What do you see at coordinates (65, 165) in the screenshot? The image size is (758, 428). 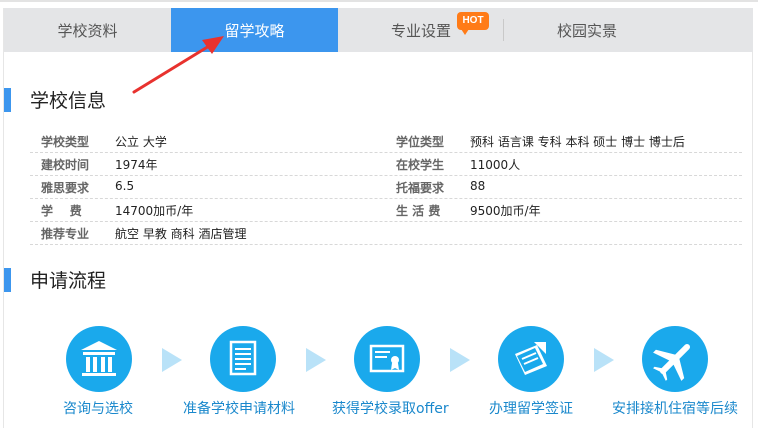 I see `founded-label: 建校时间` at bounding box center [65, 165].